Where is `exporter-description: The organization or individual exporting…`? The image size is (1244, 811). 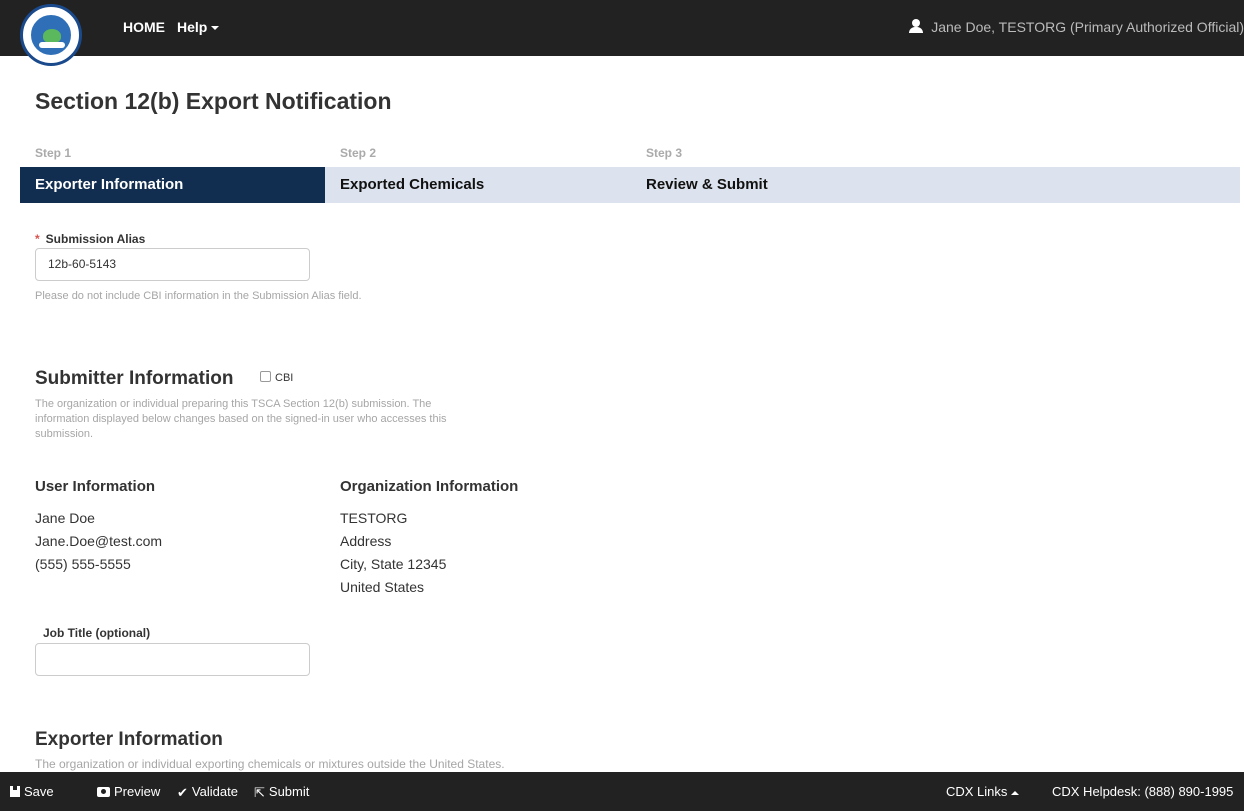 exporter-description: The organization or individual exporting… is located at coordinates (270, 764).